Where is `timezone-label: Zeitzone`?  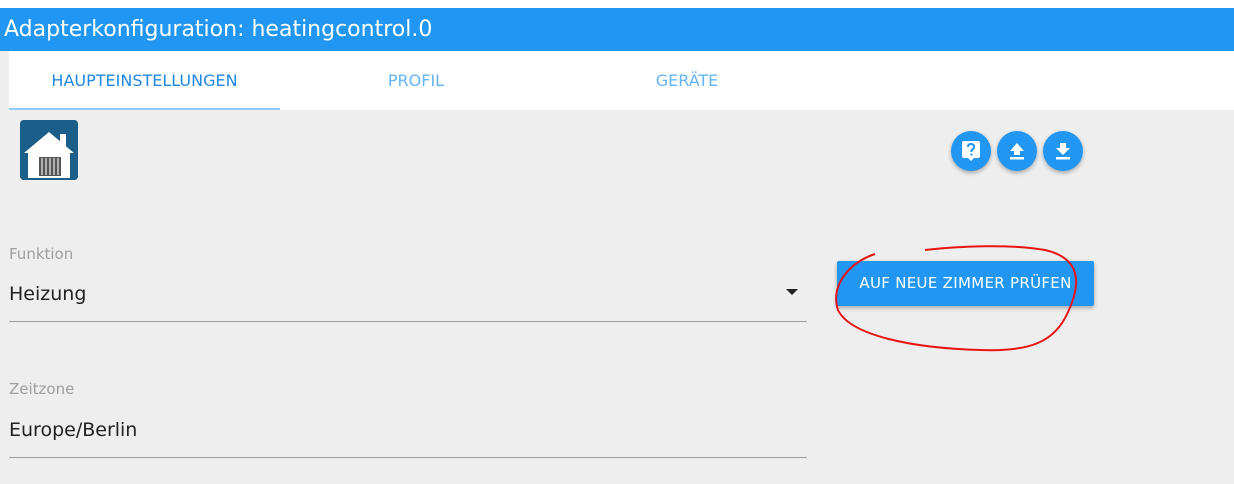 timezone-label: Zeitzone is located at coordinates (42, 389).